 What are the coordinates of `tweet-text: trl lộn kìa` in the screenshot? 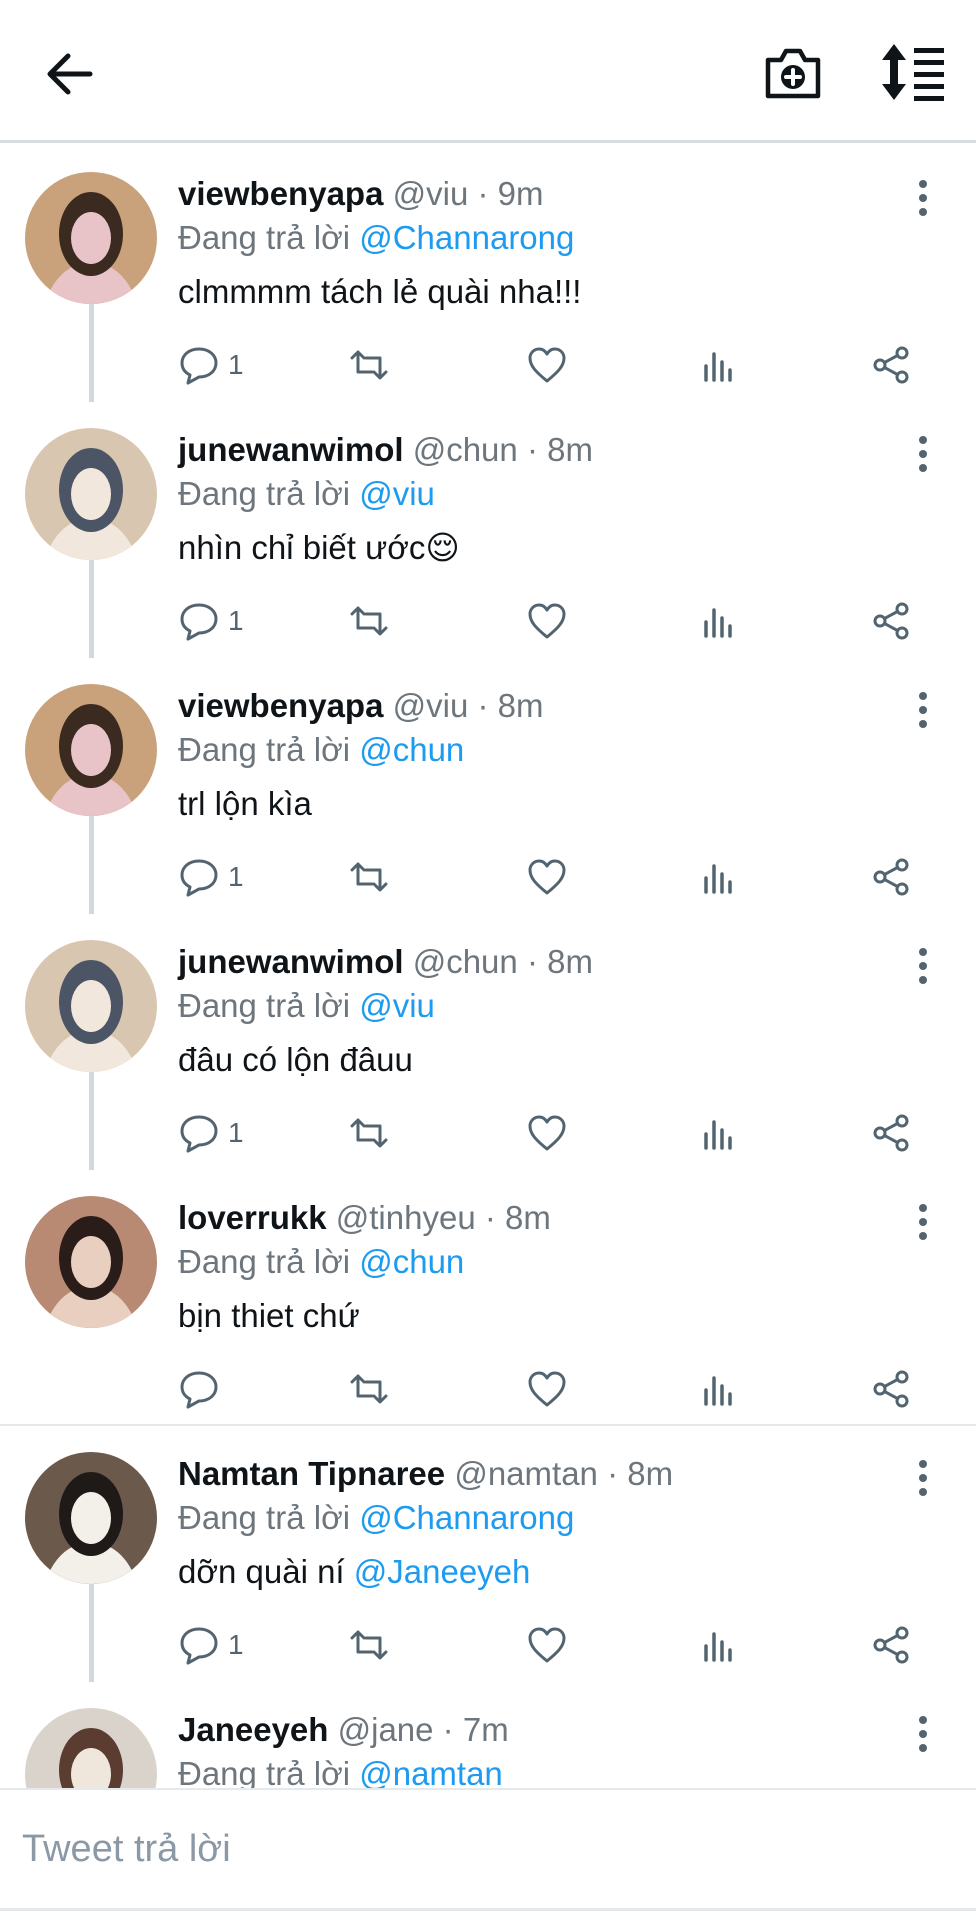 It's located at (245, 804).